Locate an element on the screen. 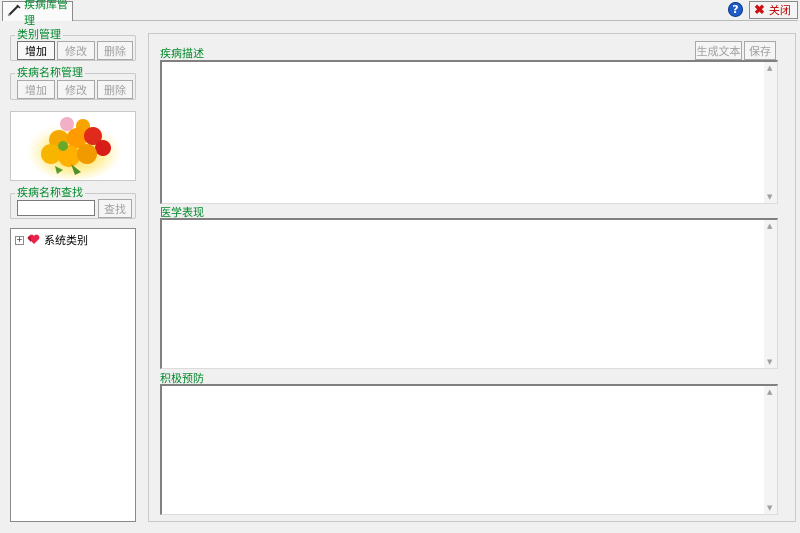  description-label: 疾病描述 is located at coordinates (182, 53).